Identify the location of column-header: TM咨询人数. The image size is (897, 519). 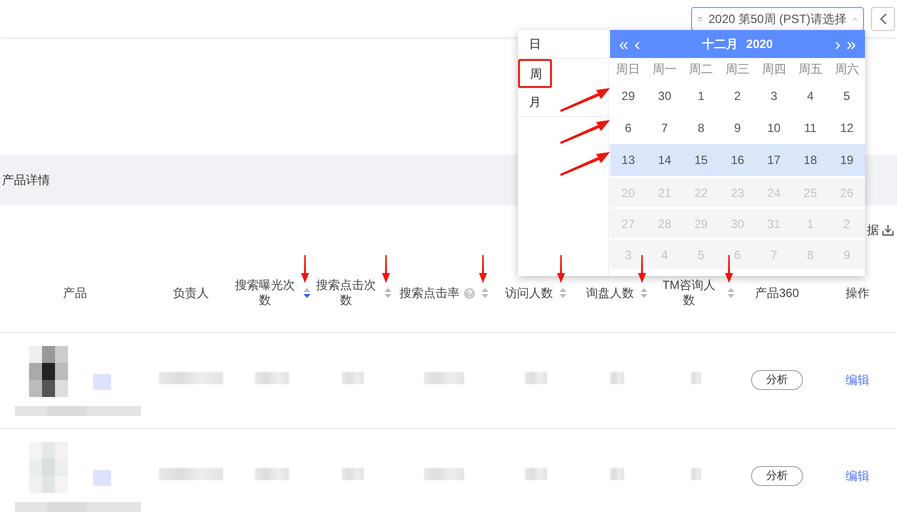
(689, 293).